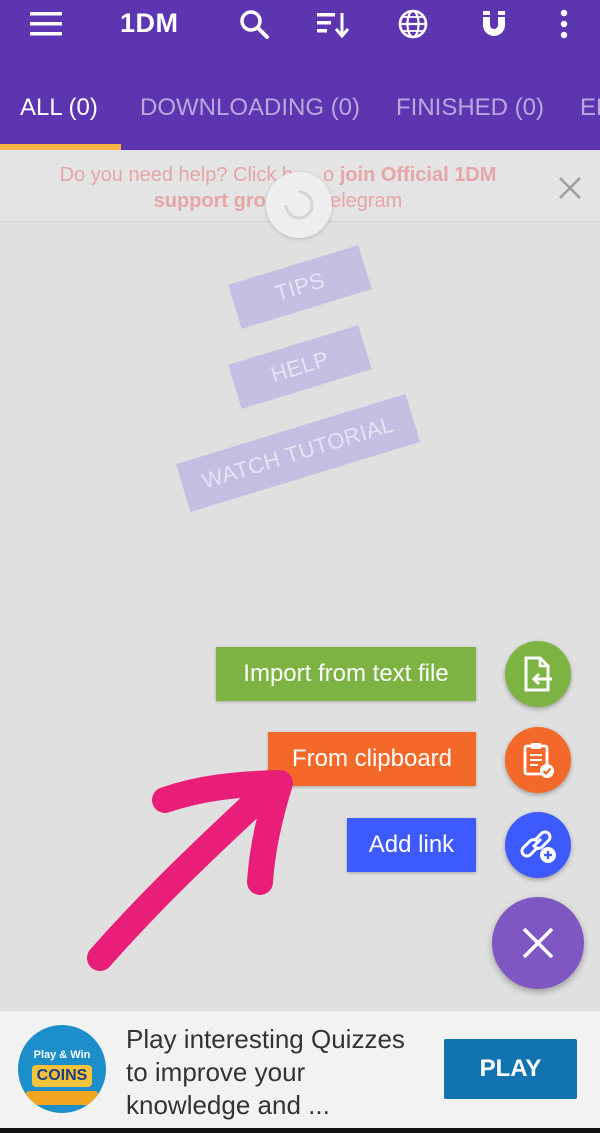 The width and height of the screenshot is (600, 1133). What do you see at coordinates (418, 175) in the screenshot?
I see `banner-text-bold: join Official 1DM` at bounding box center [418, 175].